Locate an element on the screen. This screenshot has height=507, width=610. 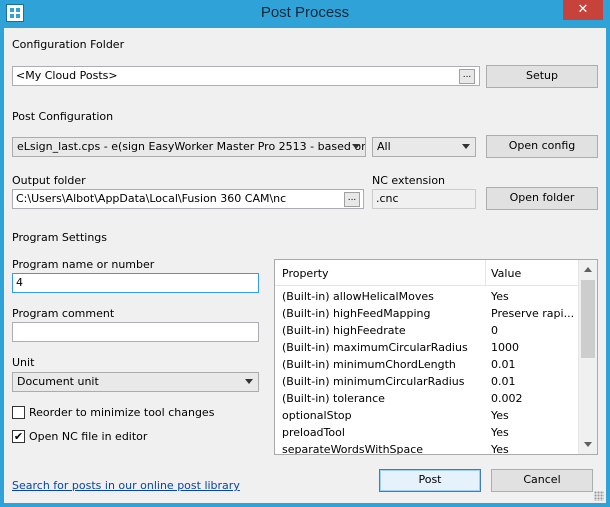
cancel-button: Cancel is located at coordinates (542, 480).